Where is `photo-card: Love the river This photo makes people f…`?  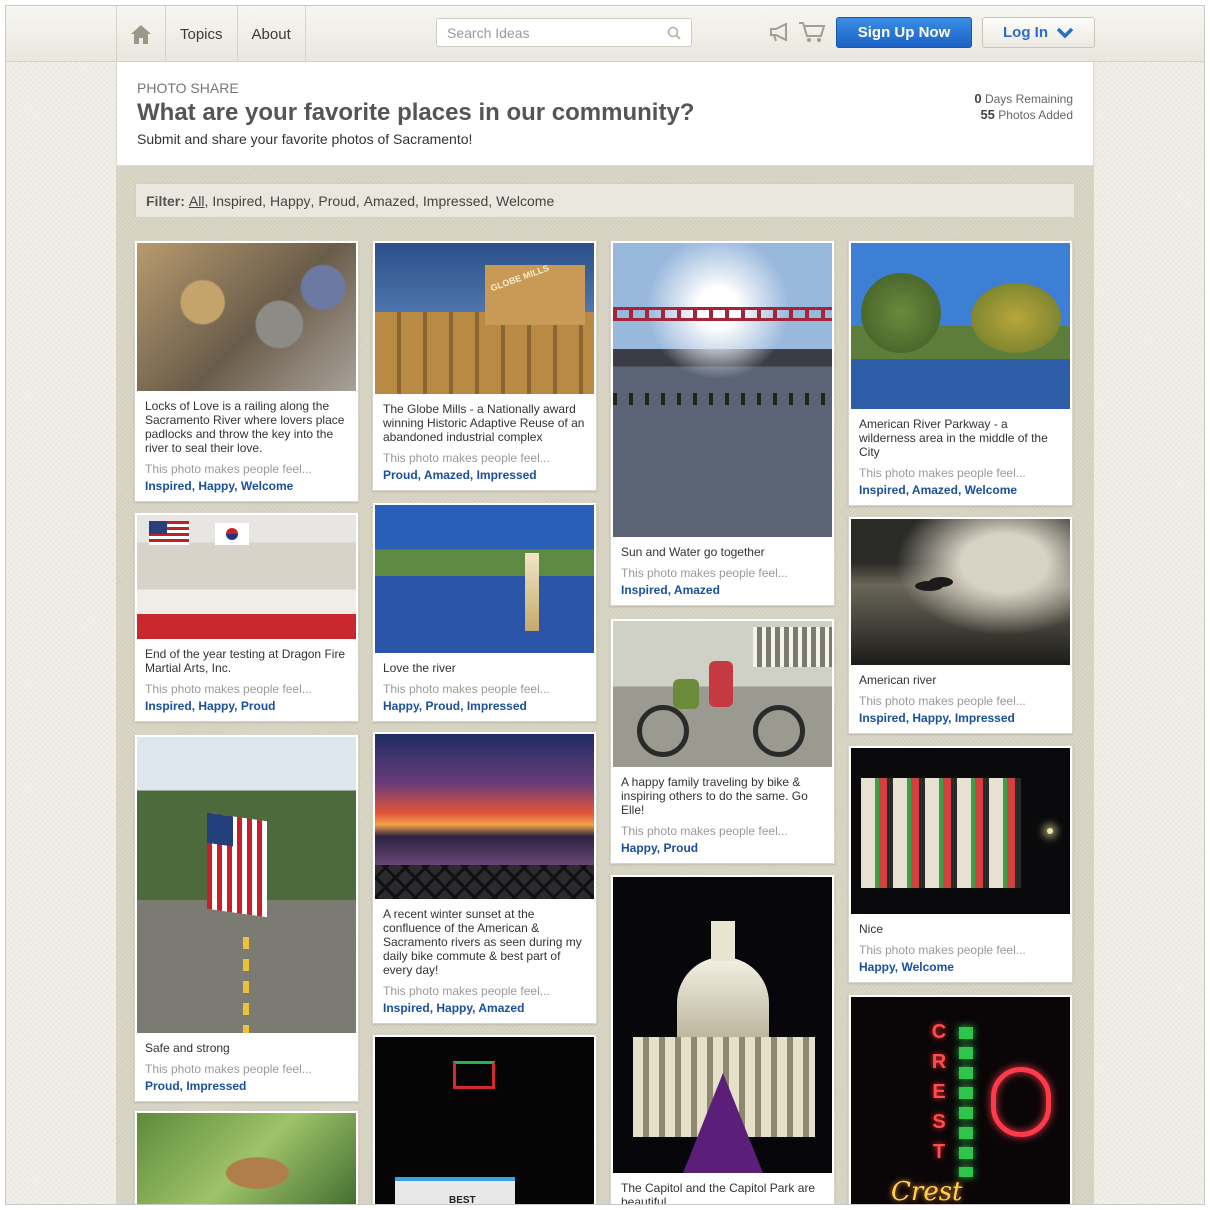 photo-card: Love the river This photo makes people f… is located at coordinates (484, 612).